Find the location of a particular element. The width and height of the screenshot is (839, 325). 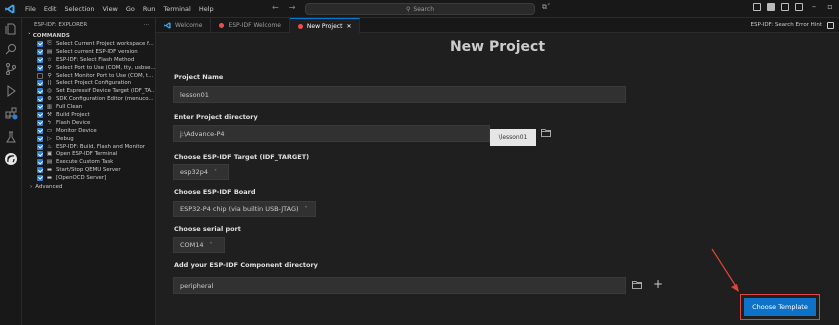

menu-item-file: File is located at coordinates (30, 9).